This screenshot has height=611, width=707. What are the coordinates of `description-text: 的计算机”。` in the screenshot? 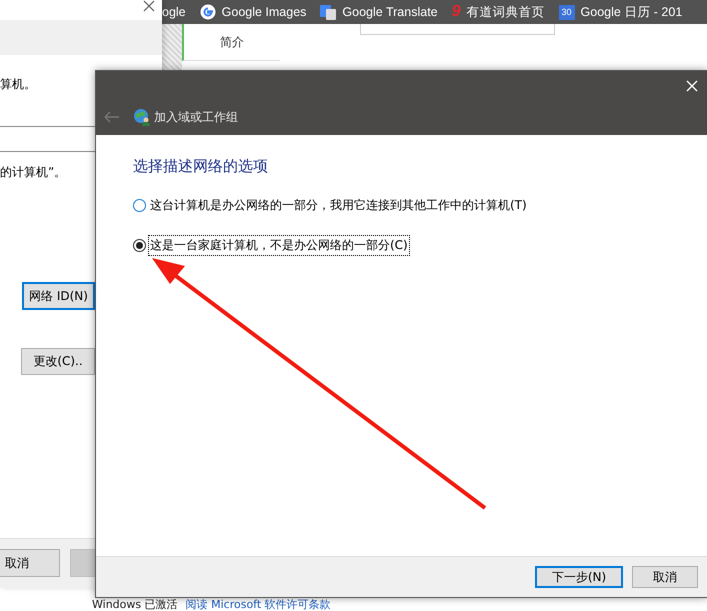 It's located at (33, 172).